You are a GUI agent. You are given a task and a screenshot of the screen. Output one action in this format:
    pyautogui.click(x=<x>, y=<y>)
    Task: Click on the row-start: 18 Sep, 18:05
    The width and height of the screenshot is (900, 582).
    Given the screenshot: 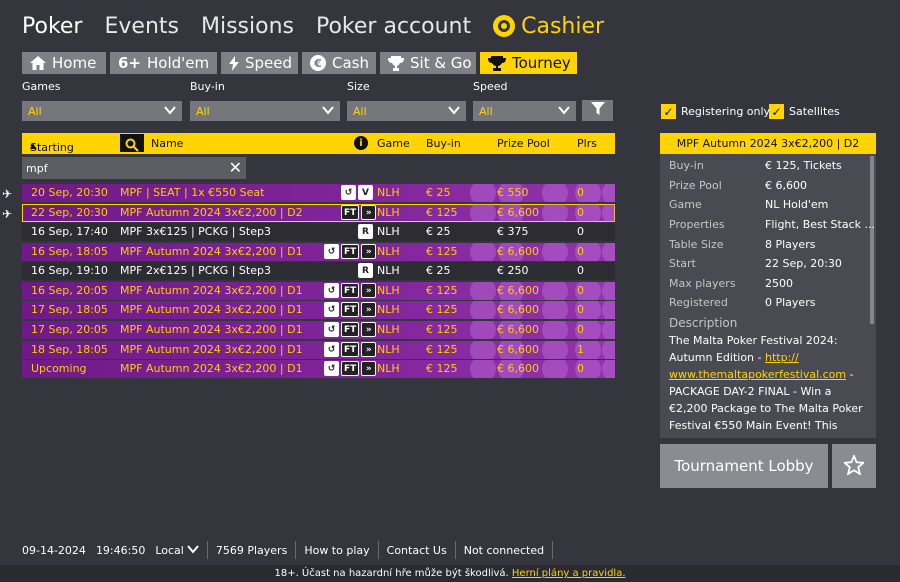 What is the action you would take?
    pyautogui.click(x=69, y=349)
    